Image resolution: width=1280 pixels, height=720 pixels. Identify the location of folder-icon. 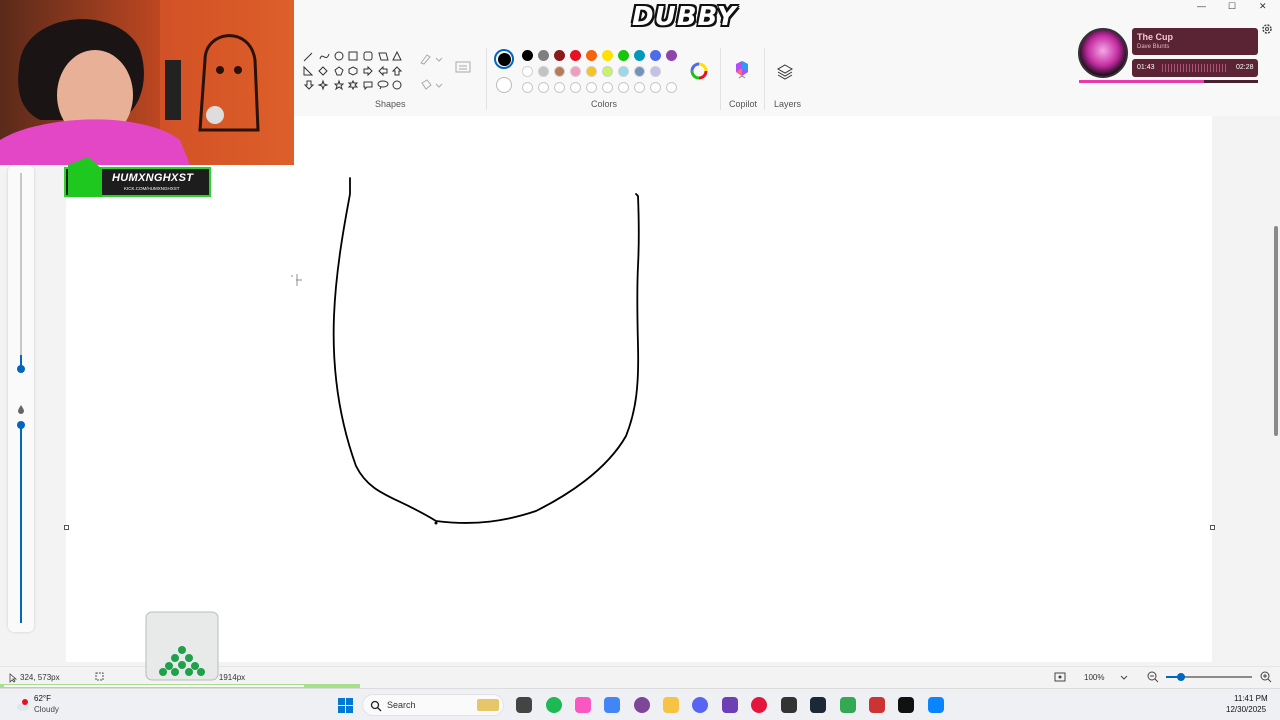
(671, 705).